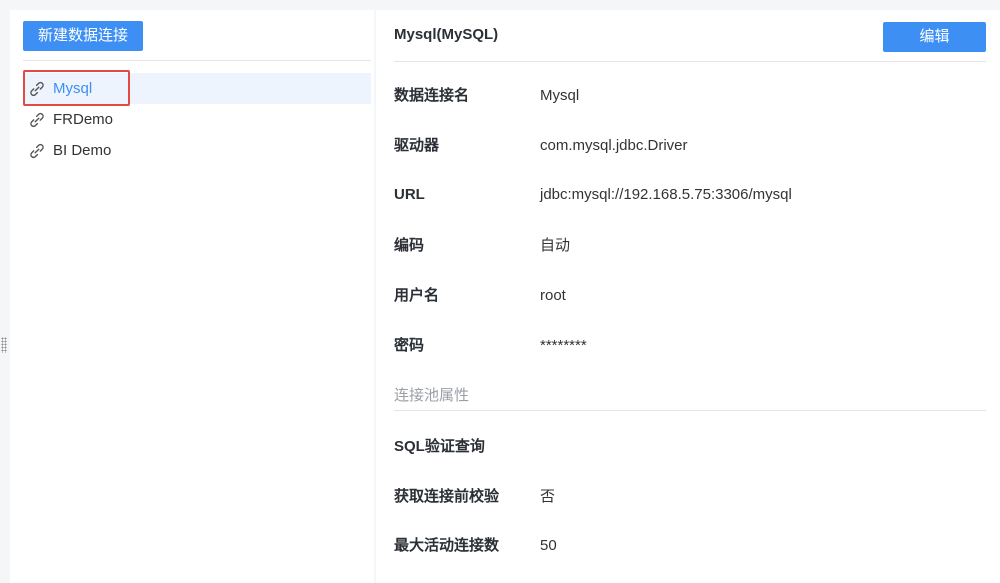 The image size is (1000, 583). Describe the element at coordinates (197, 150) in the screenshot. I see `connection-item-bi-demo: BI Demo` at that location.